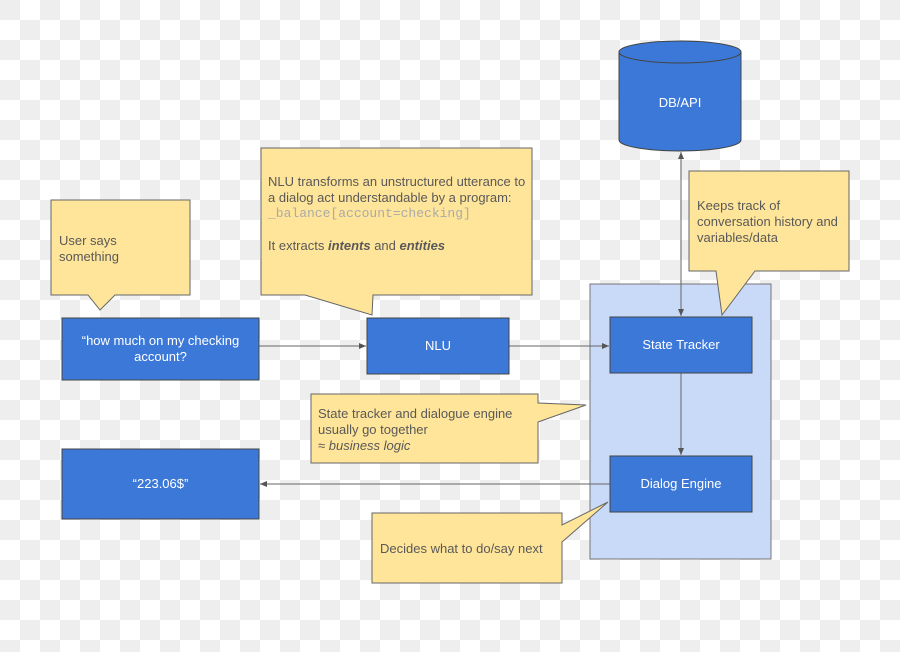  What do you see at coordinates (385, 245) in the screenshot?
I see `and-text: and` at bounding box center [385, 245].